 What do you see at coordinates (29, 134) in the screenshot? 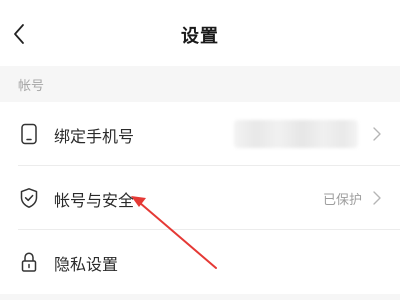
I see `phone-icon` at bounding box center [29, 134].